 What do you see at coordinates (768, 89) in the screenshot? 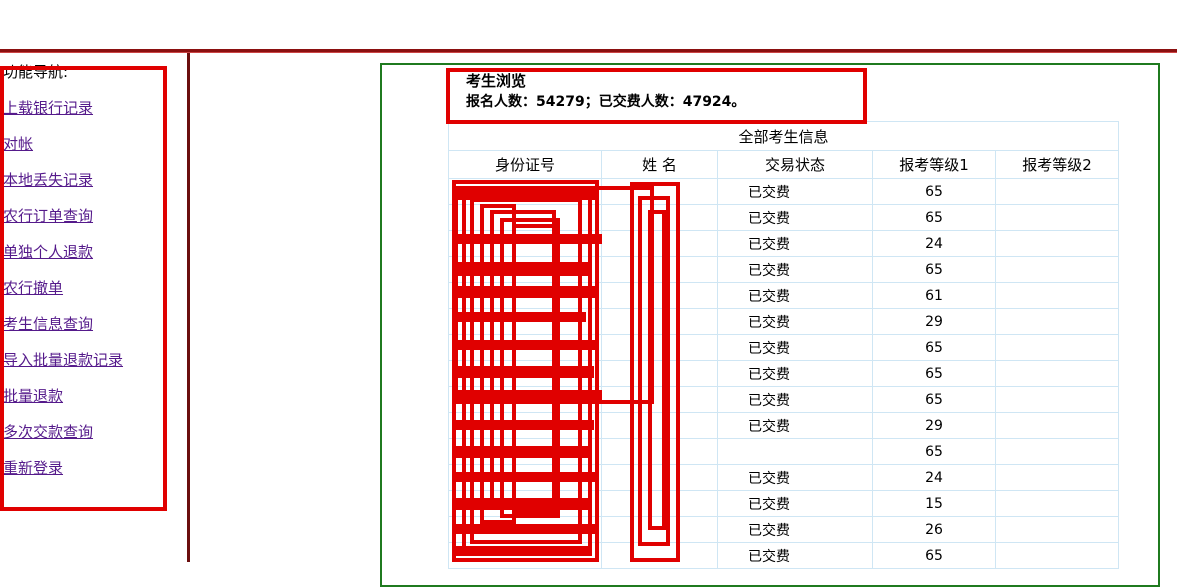
I see `page-header: 考生浏览 报名人数：54279；已交费人数：47924。` at bounding box center [768, 89].